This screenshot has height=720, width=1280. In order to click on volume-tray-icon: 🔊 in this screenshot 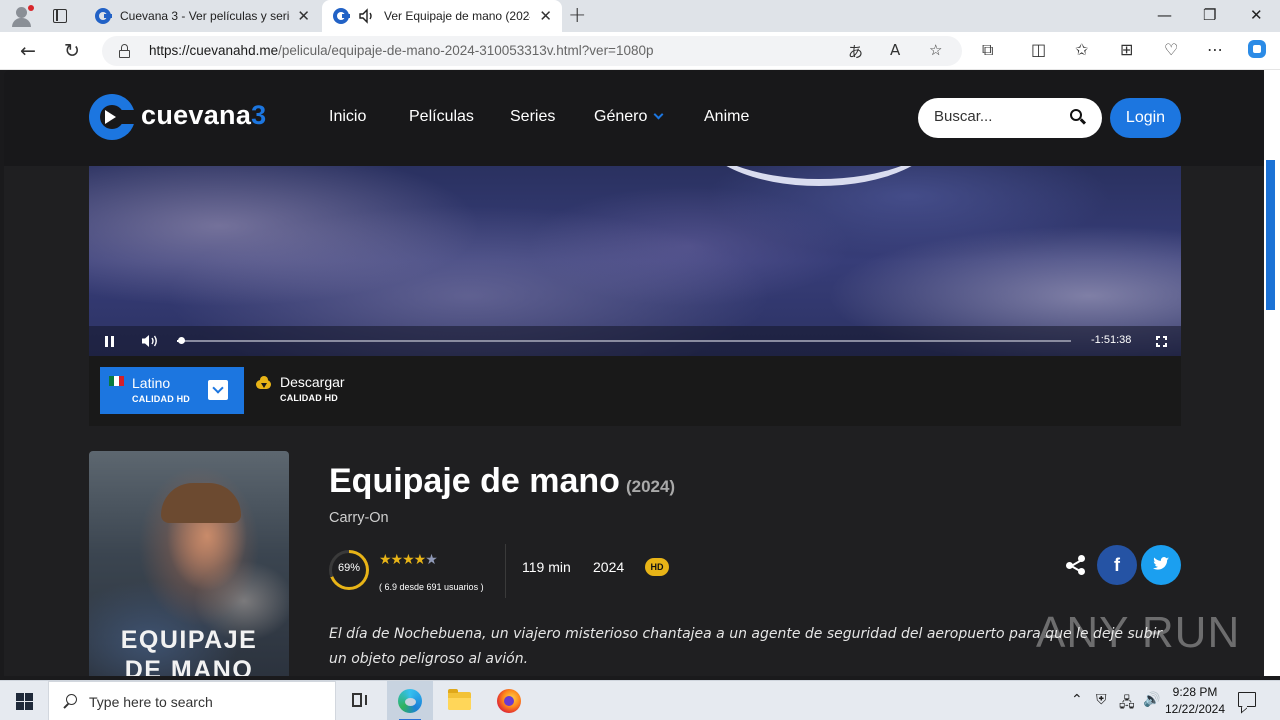, I will do `click(1151, 700)`.